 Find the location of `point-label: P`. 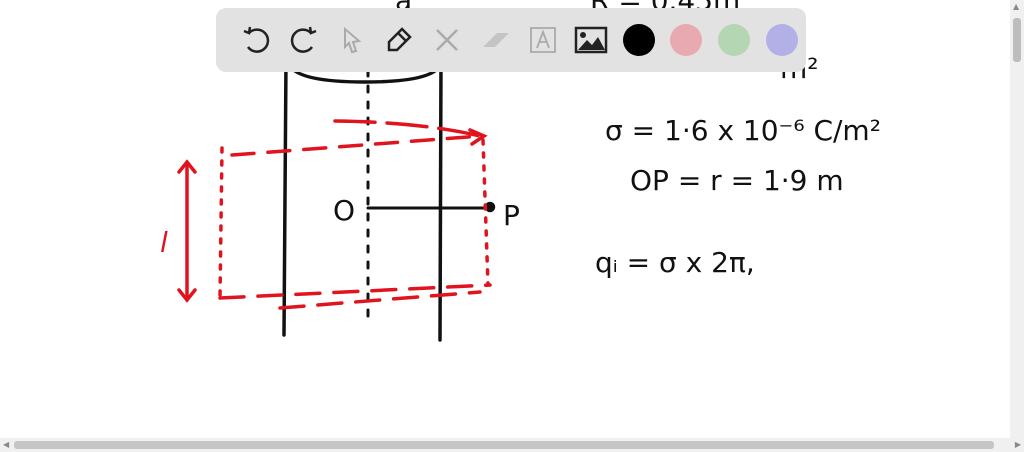

point-label: P is located at coordinates (511, 215).